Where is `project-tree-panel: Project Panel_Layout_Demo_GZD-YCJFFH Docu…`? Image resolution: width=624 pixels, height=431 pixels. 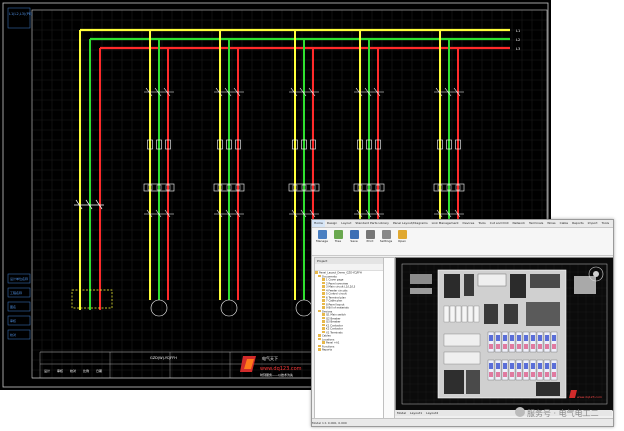
project-tree-panel: Project Panel_Layout_Demo_GZD-YCJFFH Docu… is located at coordinates (349, 341).